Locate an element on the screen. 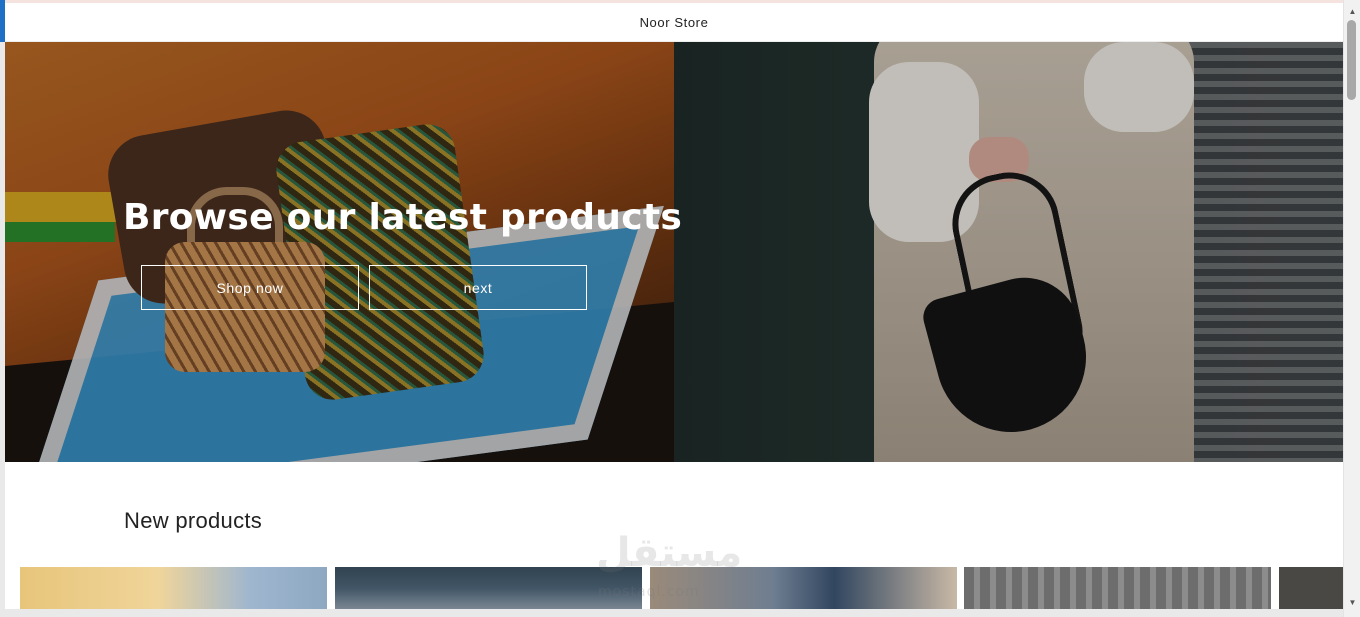  window-bottom-frame is located at coordinates (671, 613).